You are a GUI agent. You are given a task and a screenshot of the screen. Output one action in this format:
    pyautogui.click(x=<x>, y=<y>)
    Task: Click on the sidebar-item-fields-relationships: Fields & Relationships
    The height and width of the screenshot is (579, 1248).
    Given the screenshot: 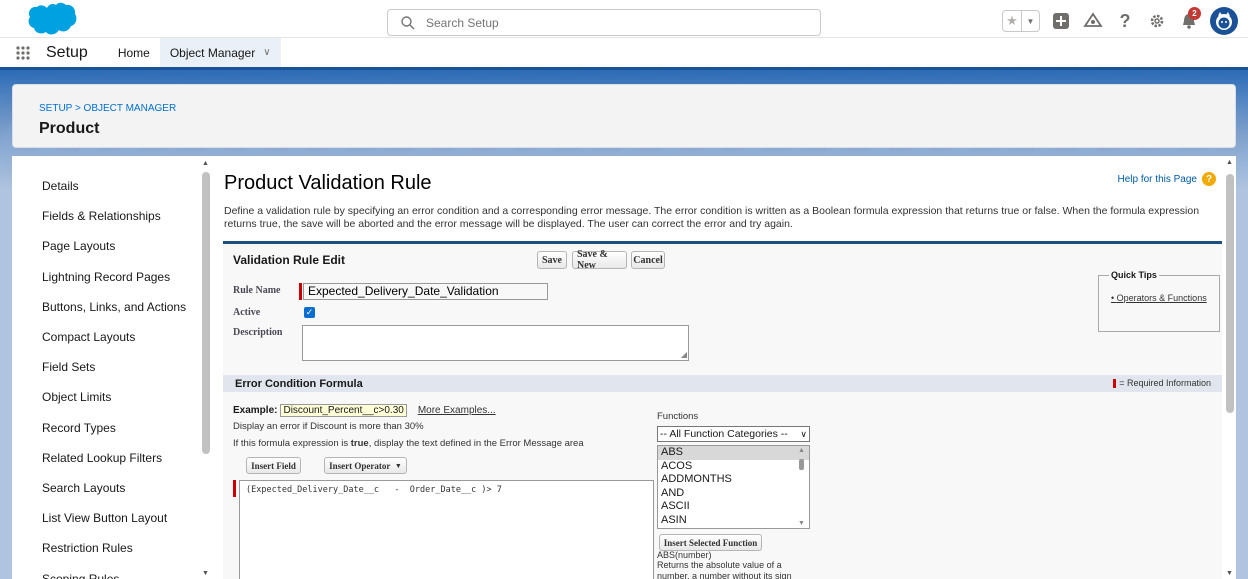 What is the action you would take?
    pyautogui.click(x=112, y=216)
    